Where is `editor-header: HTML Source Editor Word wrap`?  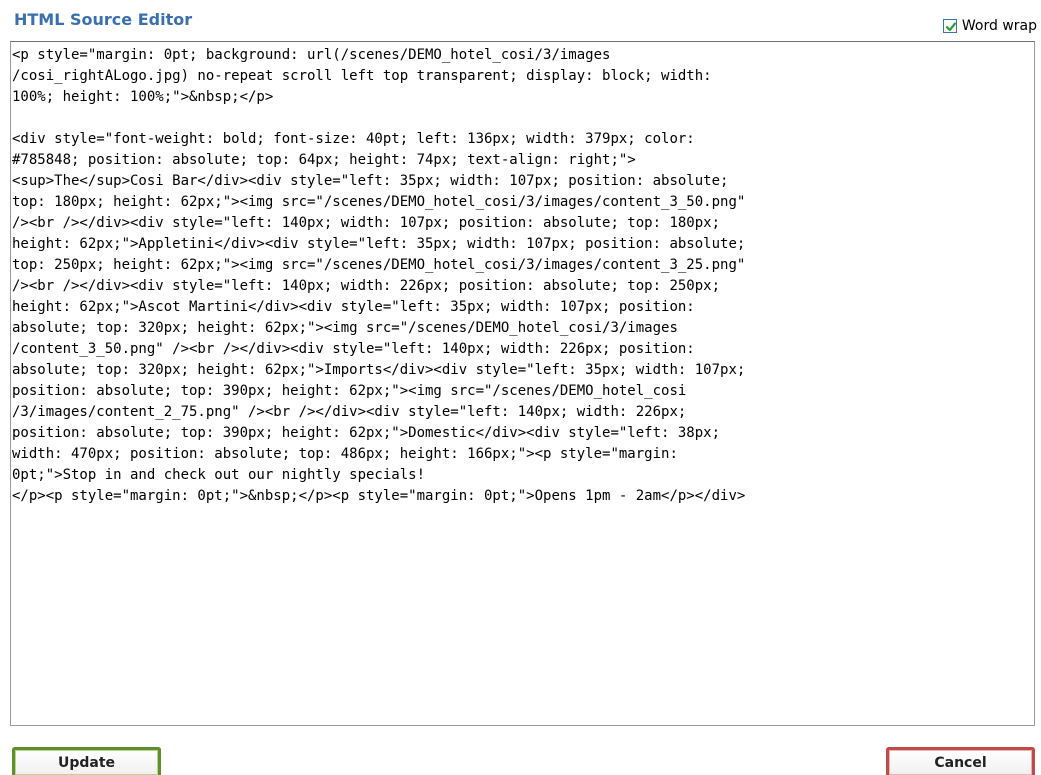 editor-header: HTML Source Editor Word wrap is located at coordinates (520, 18).